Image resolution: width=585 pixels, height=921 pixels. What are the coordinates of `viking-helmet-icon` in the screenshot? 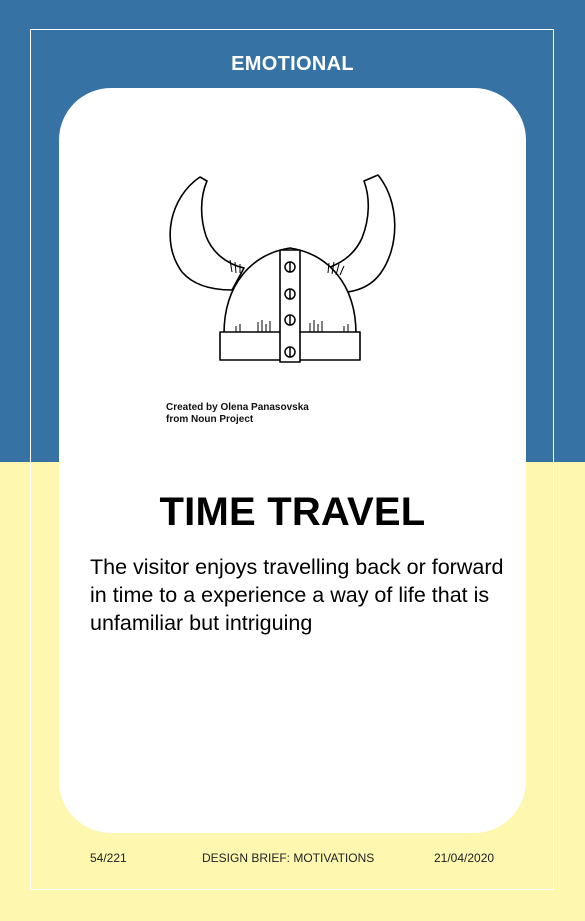 It's located at (282, 268).